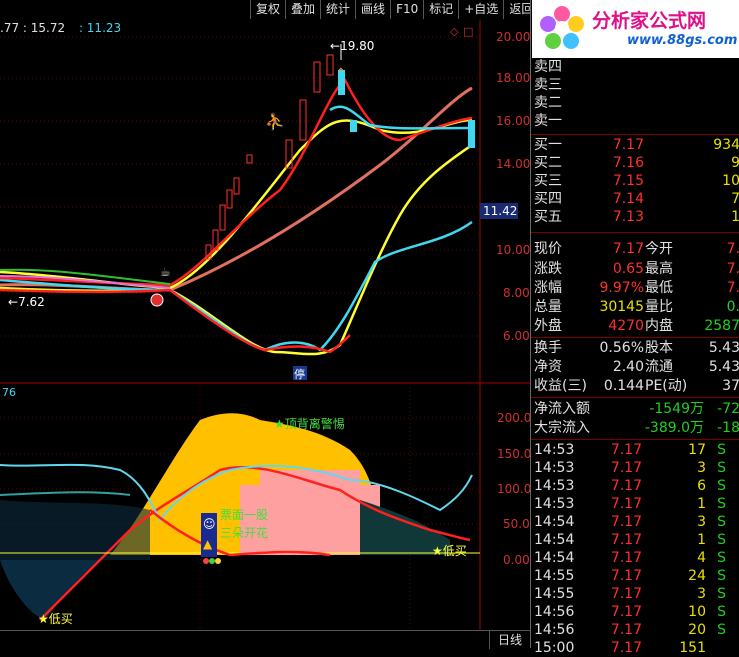 Image resolution: width=739 pixels, height=657 pixels. I want to click on stat-label: 内盘, so click(659, 326).